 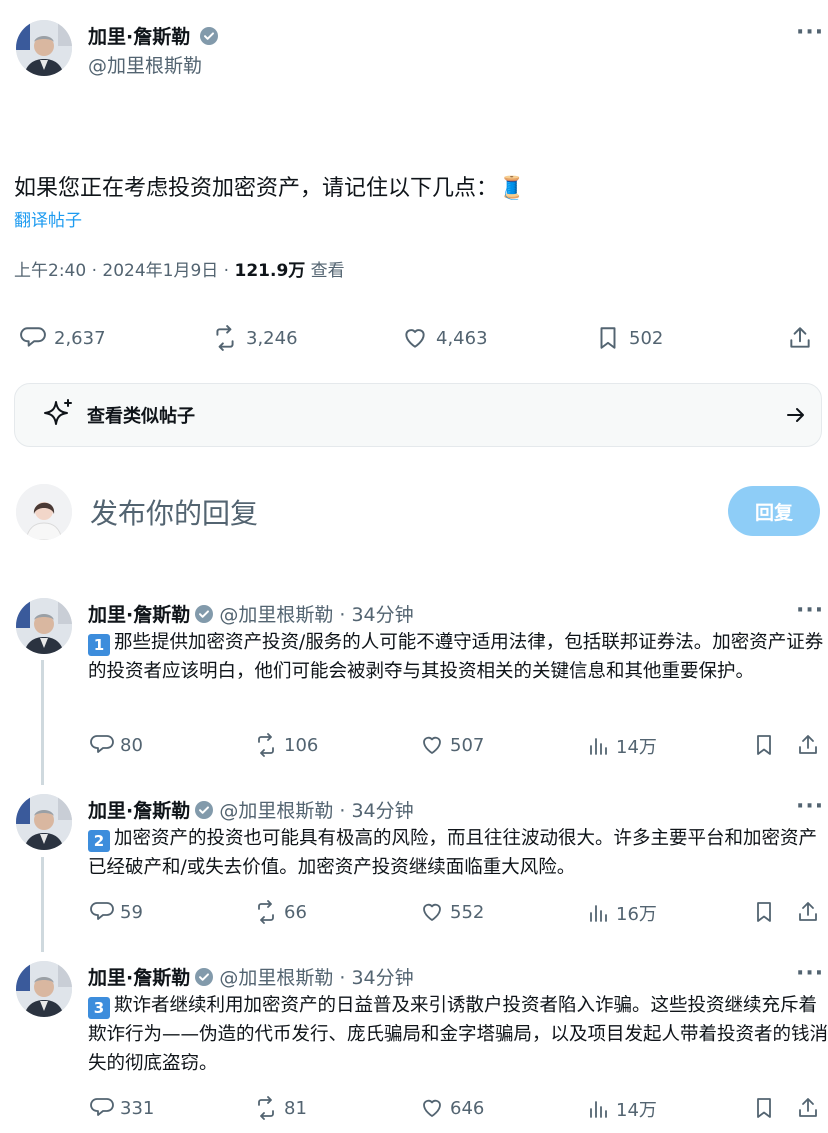 What do you see at coordinates (418, 415) in the screenshot?
I see `similar-posts-button: 查看类似帖子` at bounding box center [418, 415].